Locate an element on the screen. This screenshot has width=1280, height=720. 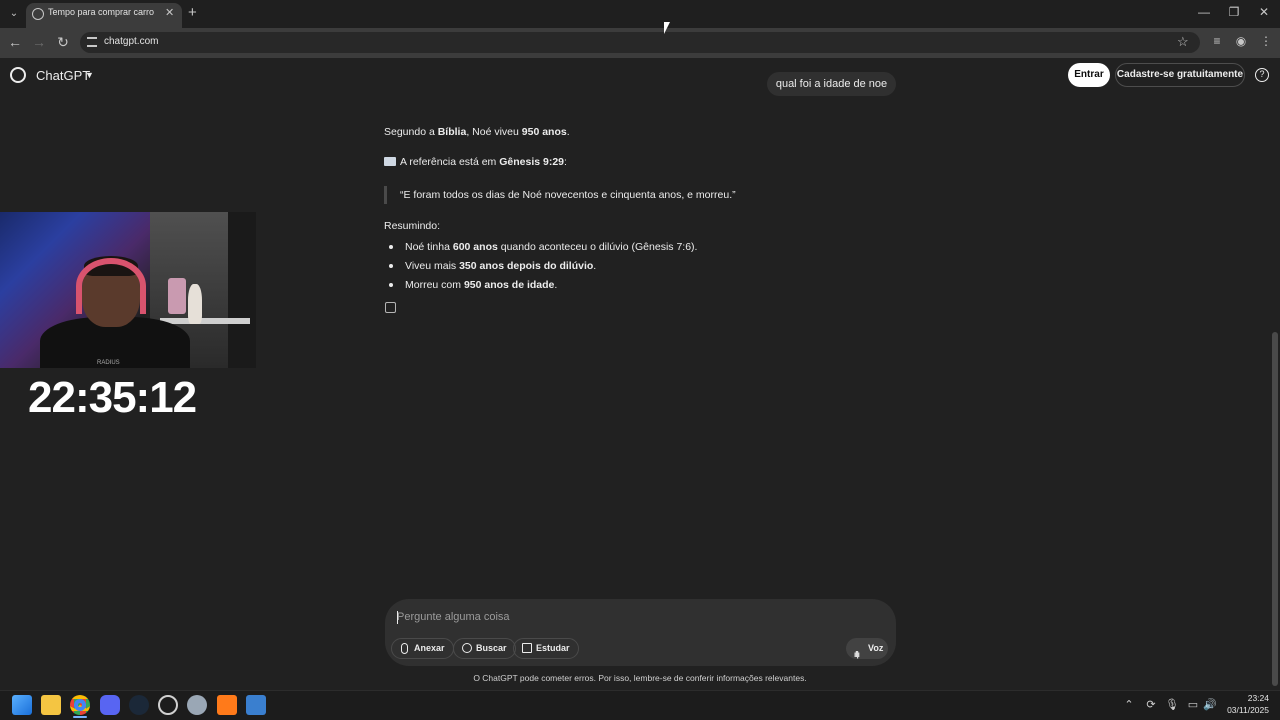
list-item: Morreu com 950 anos de idade. is located at coordinates (481, 285).